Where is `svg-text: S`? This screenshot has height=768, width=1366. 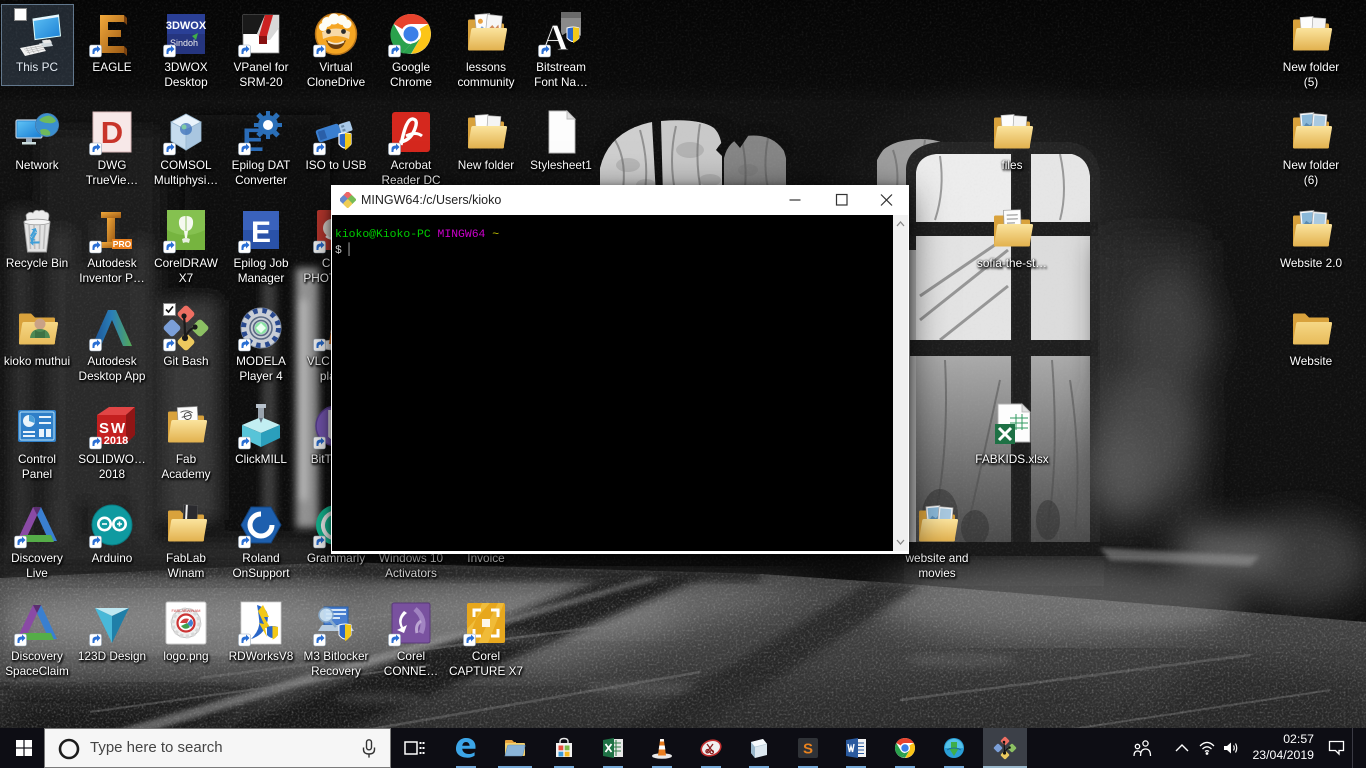 svg-text: S is located at coordinates (808, 749).